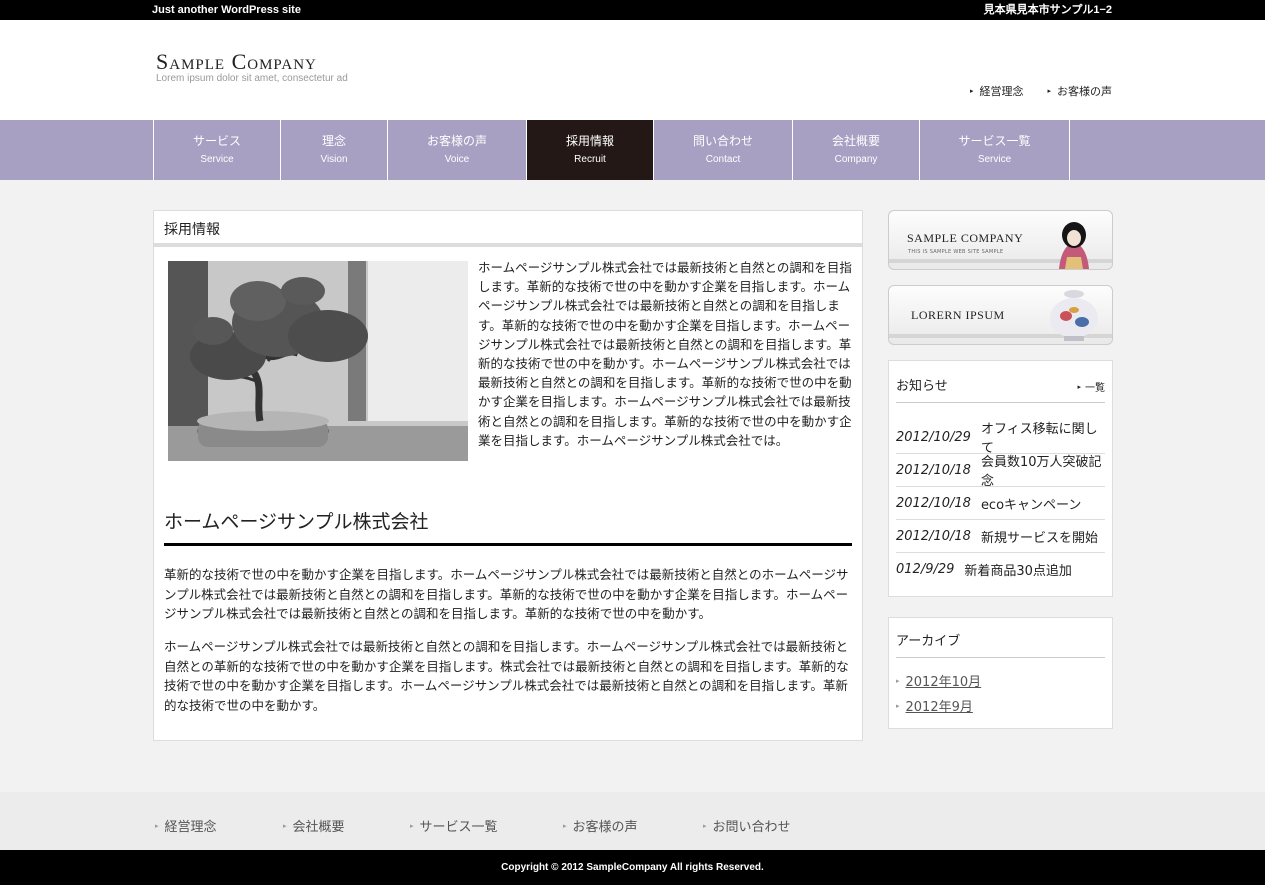 This screenshot has width=1265, height=885. I want to click on news-more-label: 一覧, so click(1095, 388).